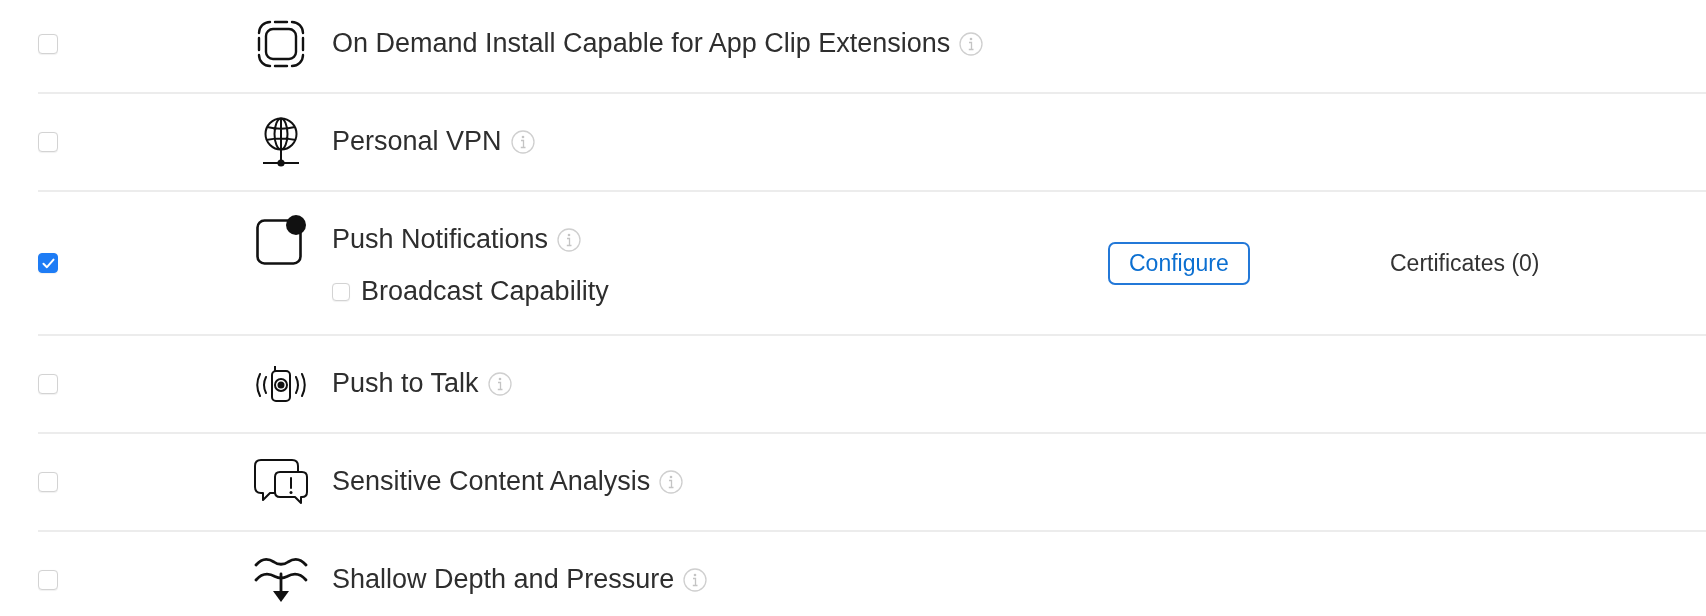 Image resolution: width=1706 pixels, height=616 pixels. Describe the element at coordinates (405, 384) in the screenshot. I see `capability-name: Push to Talk` at that location.